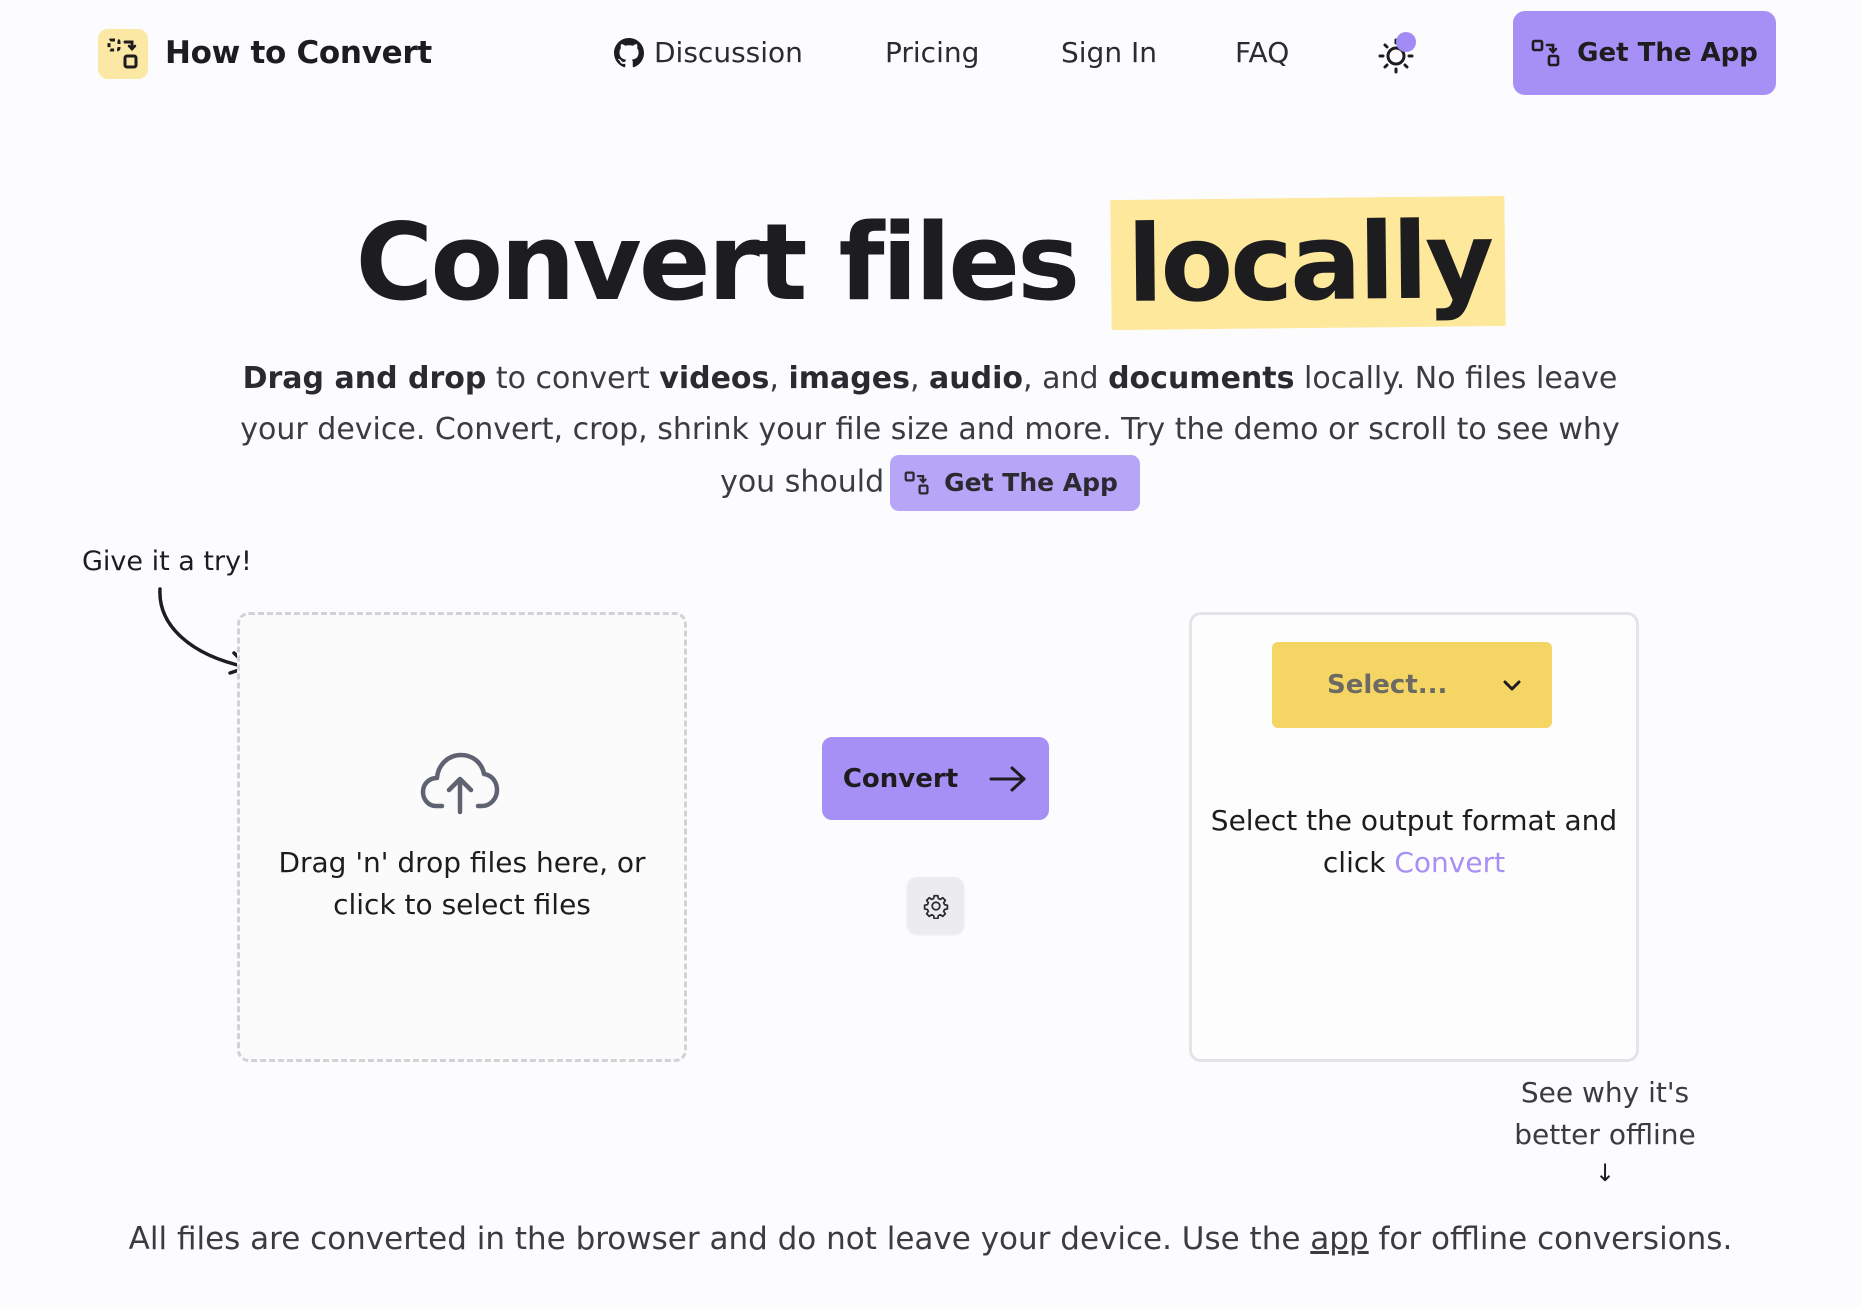 This screenshot has width=1861, height=1307. I want to click on offline-link-line-2: better offline, so click(1605, 1134).